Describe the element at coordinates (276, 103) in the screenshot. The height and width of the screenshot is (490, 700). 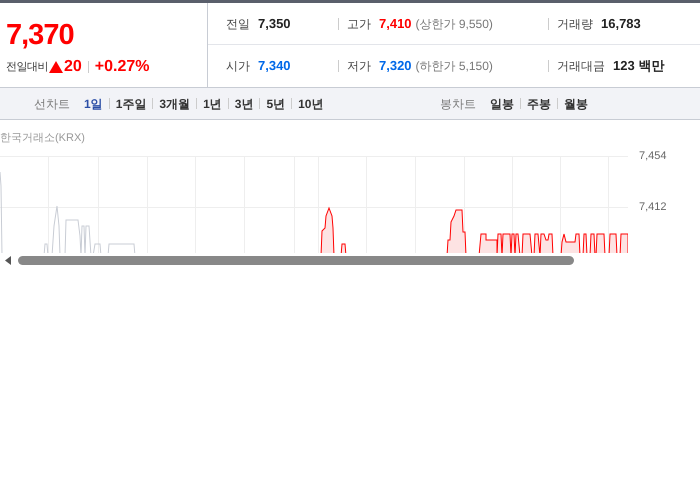
I see `period-tab: 5년` at that location.